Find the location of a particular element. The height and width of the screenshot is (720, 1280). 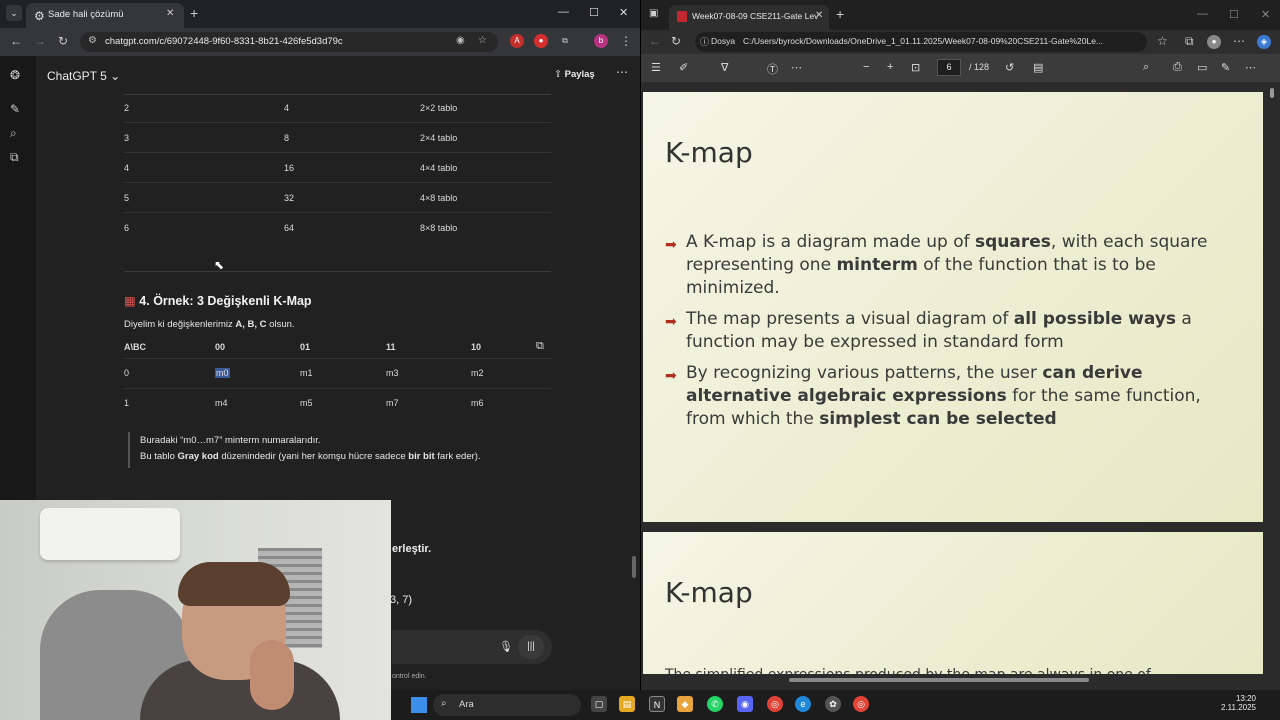

print-icon: ⎙ is located at coordinates (1177, 67).